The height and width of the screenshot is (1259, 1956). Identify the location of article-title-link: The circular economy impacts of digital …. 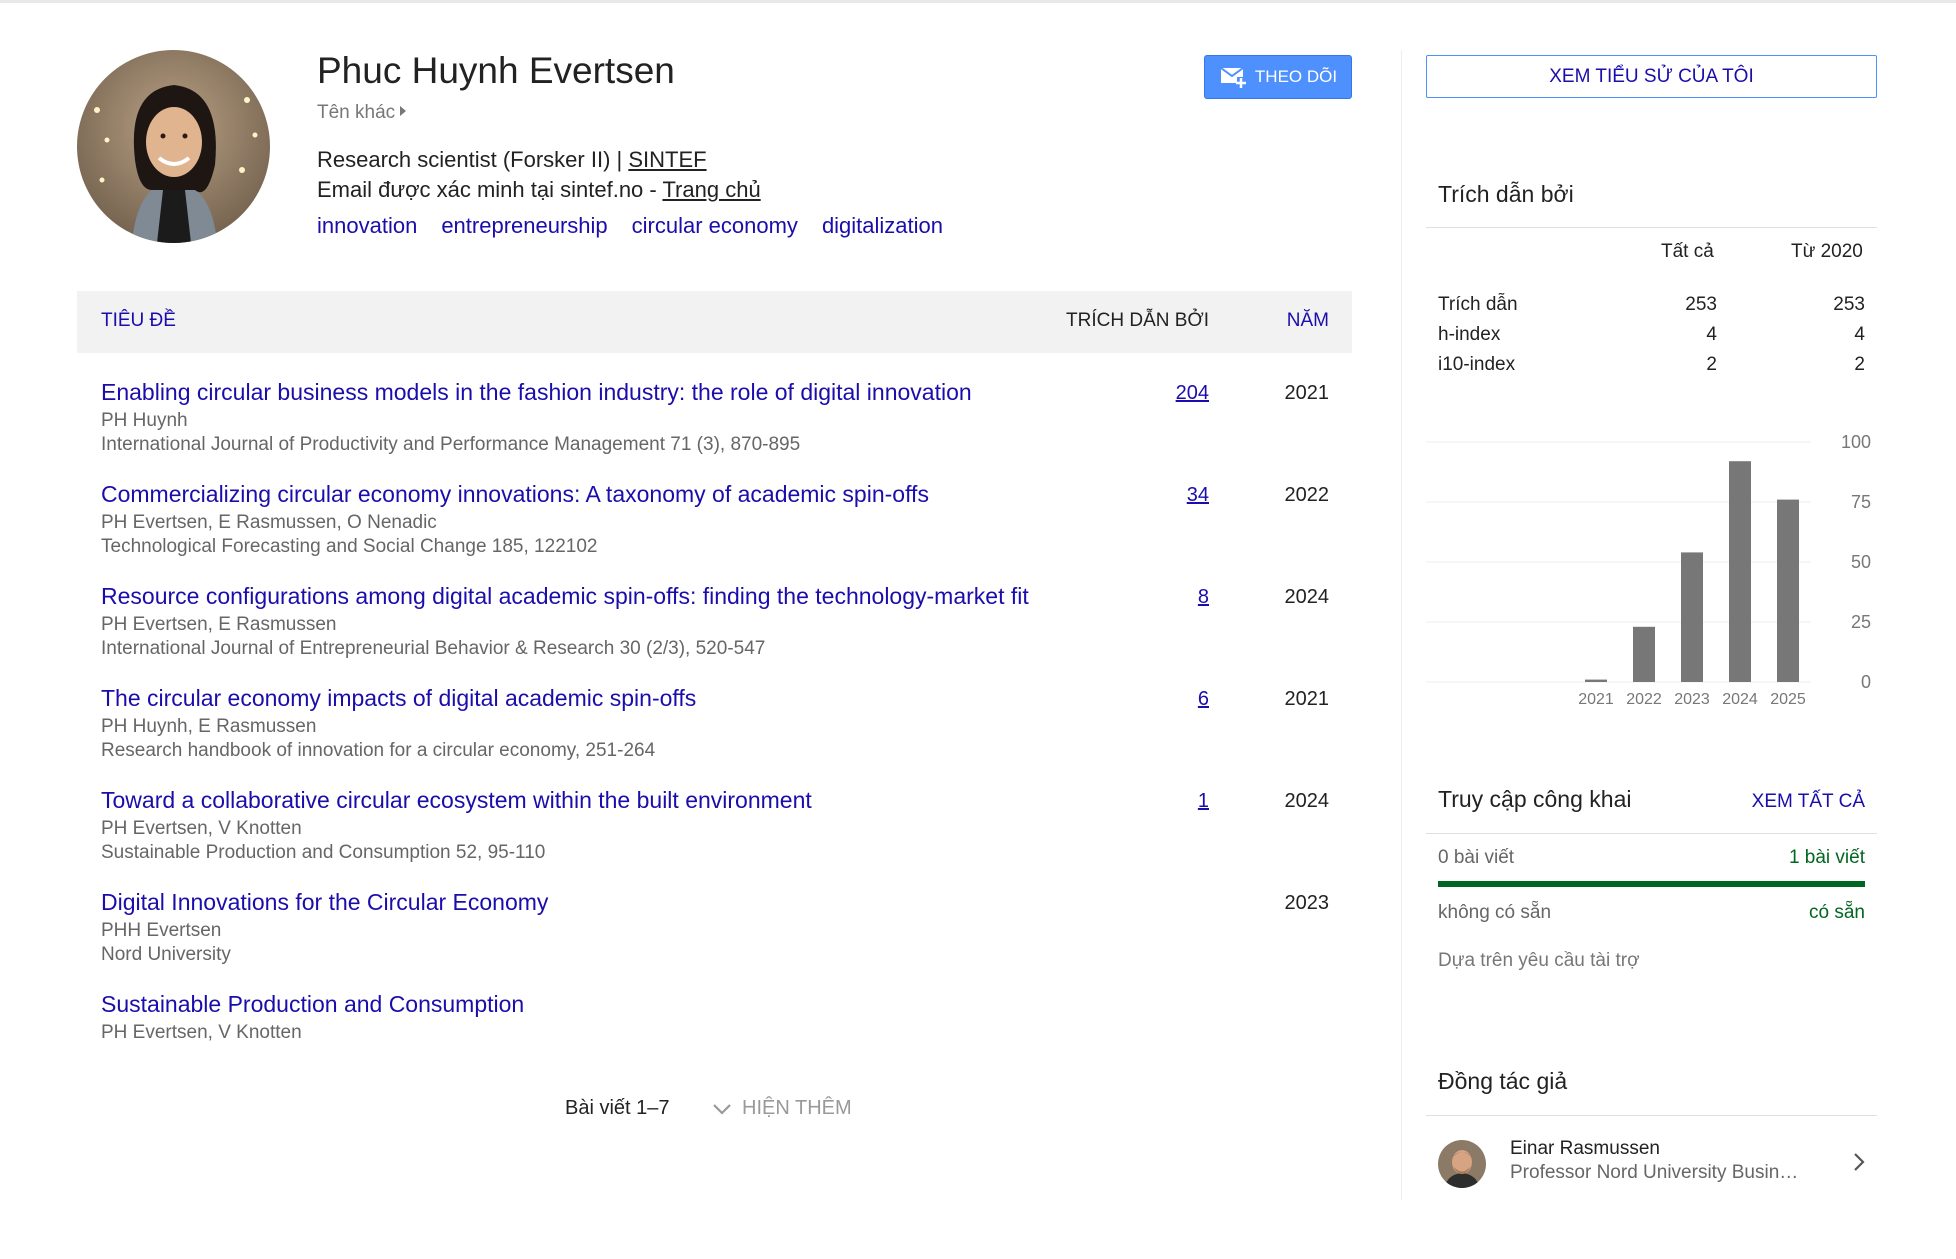
(398, 698).